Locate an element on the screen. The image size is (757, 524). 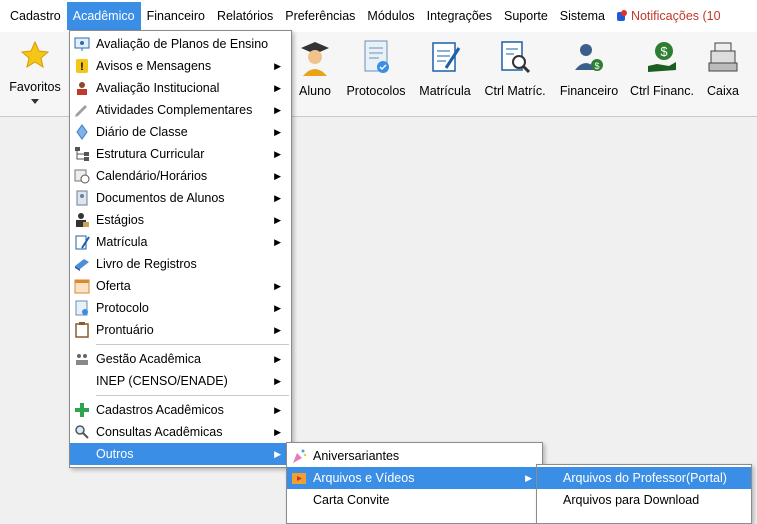
menu-item-label: Consultas Acadêmicas is located at coordinates (159, 432).